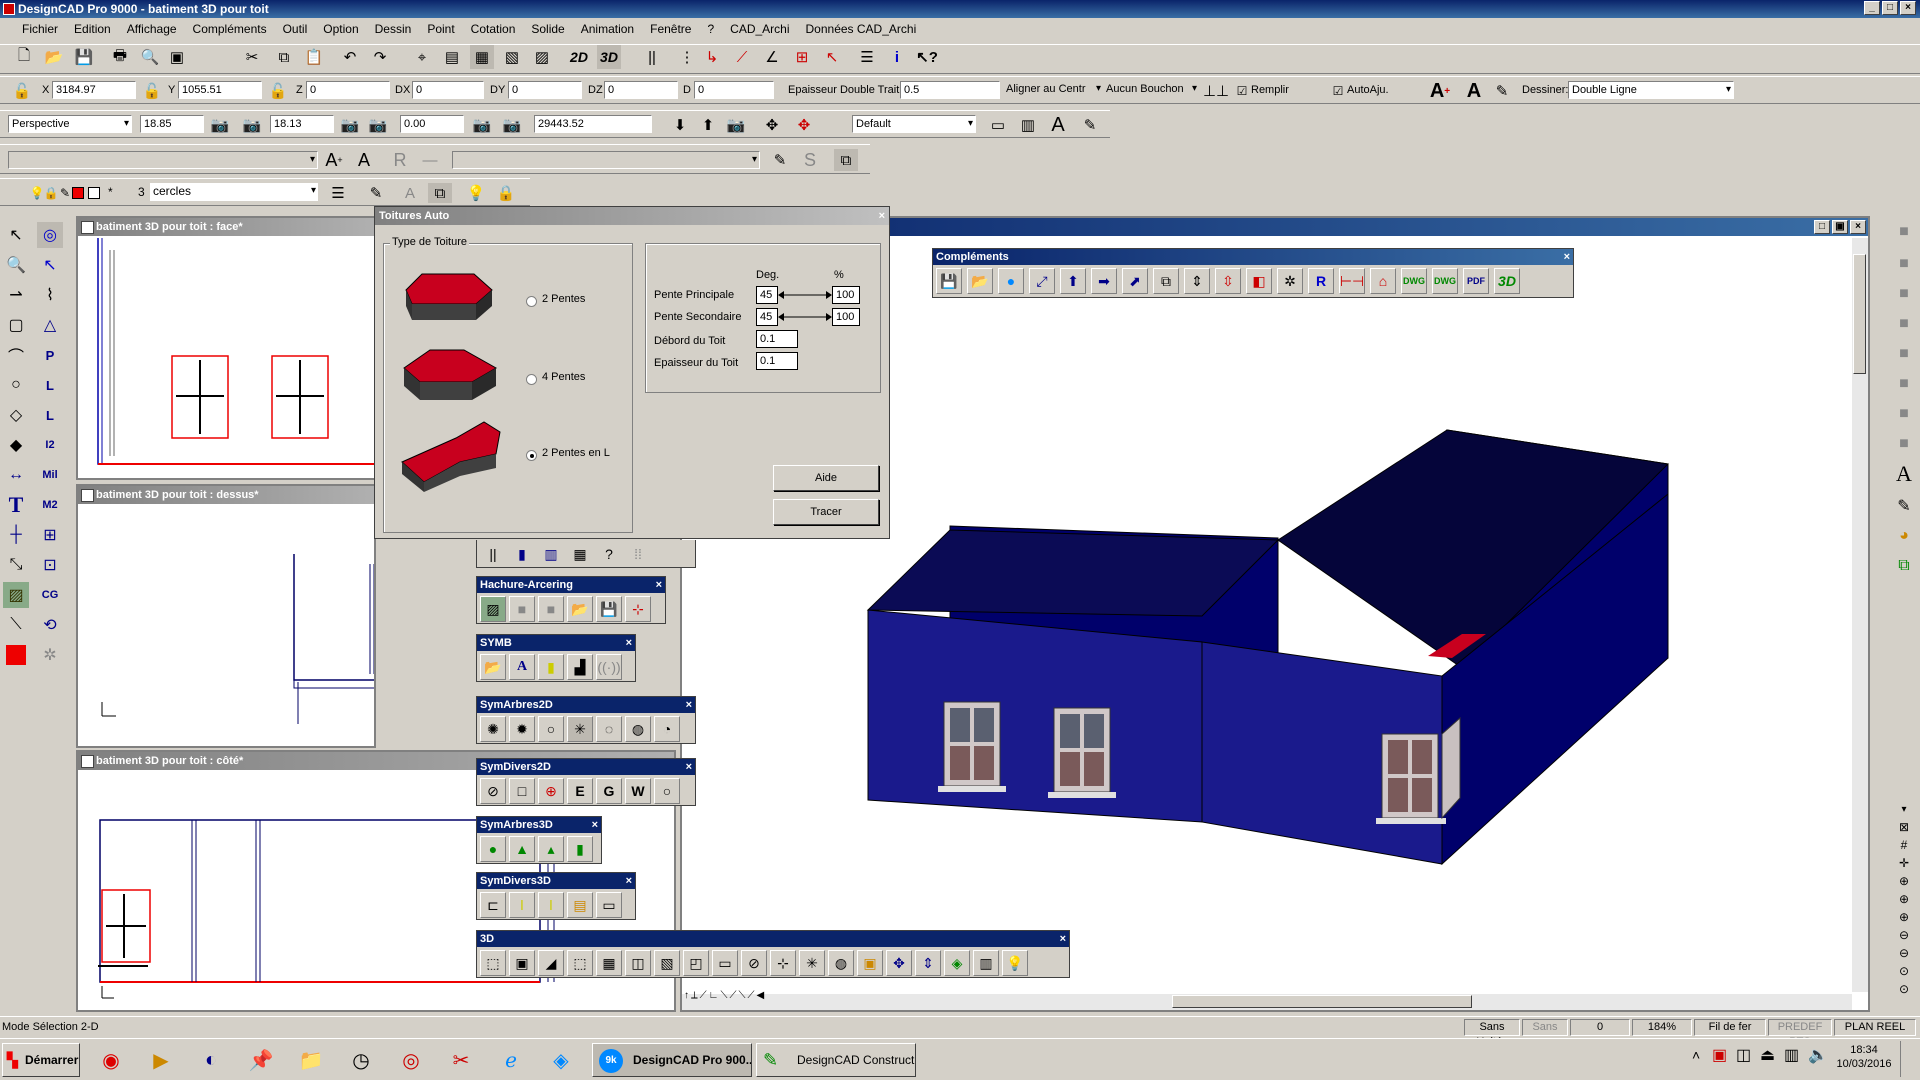 This screenshot has height=1080, width=1920. I want to click on right-text-icon: A, so click(1904, 473).